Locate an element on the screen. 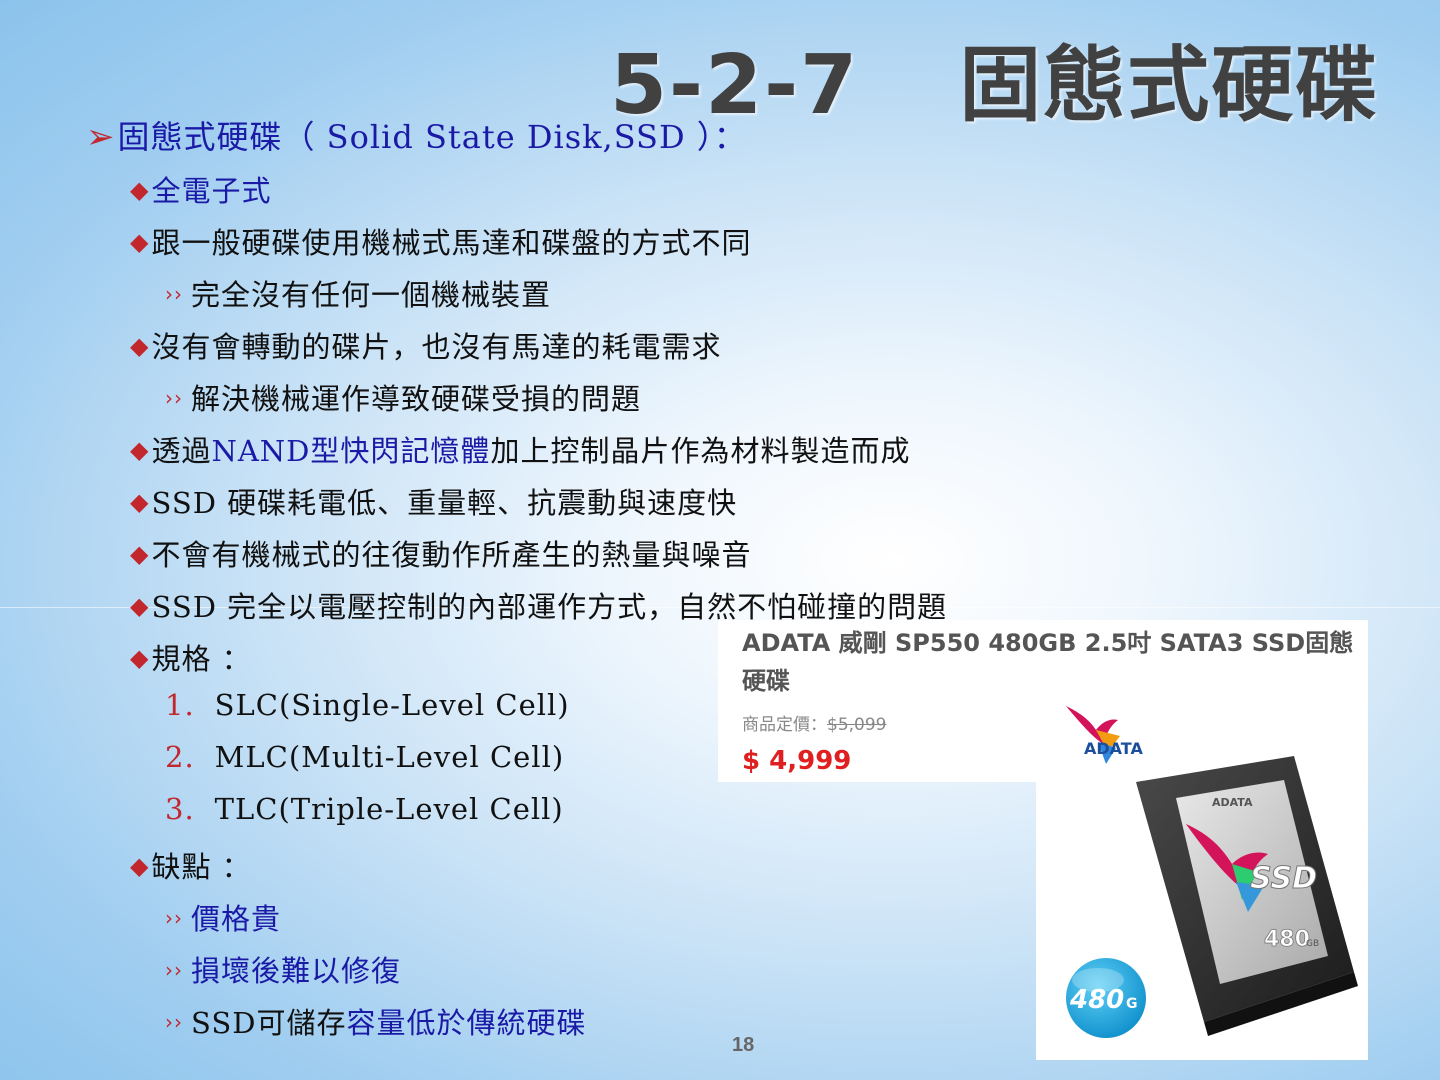  badge-unit: G is located at coordinates (1132, 1004).